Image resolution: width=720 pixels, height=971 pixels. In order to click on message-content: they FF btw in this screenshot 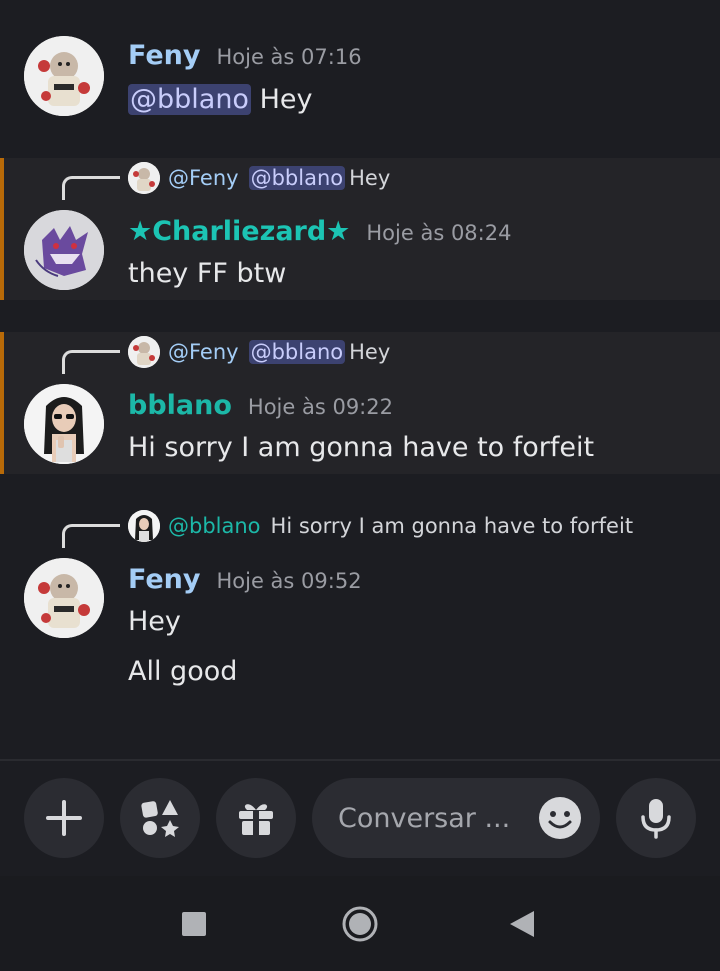, I will do `click(207, 273)`.